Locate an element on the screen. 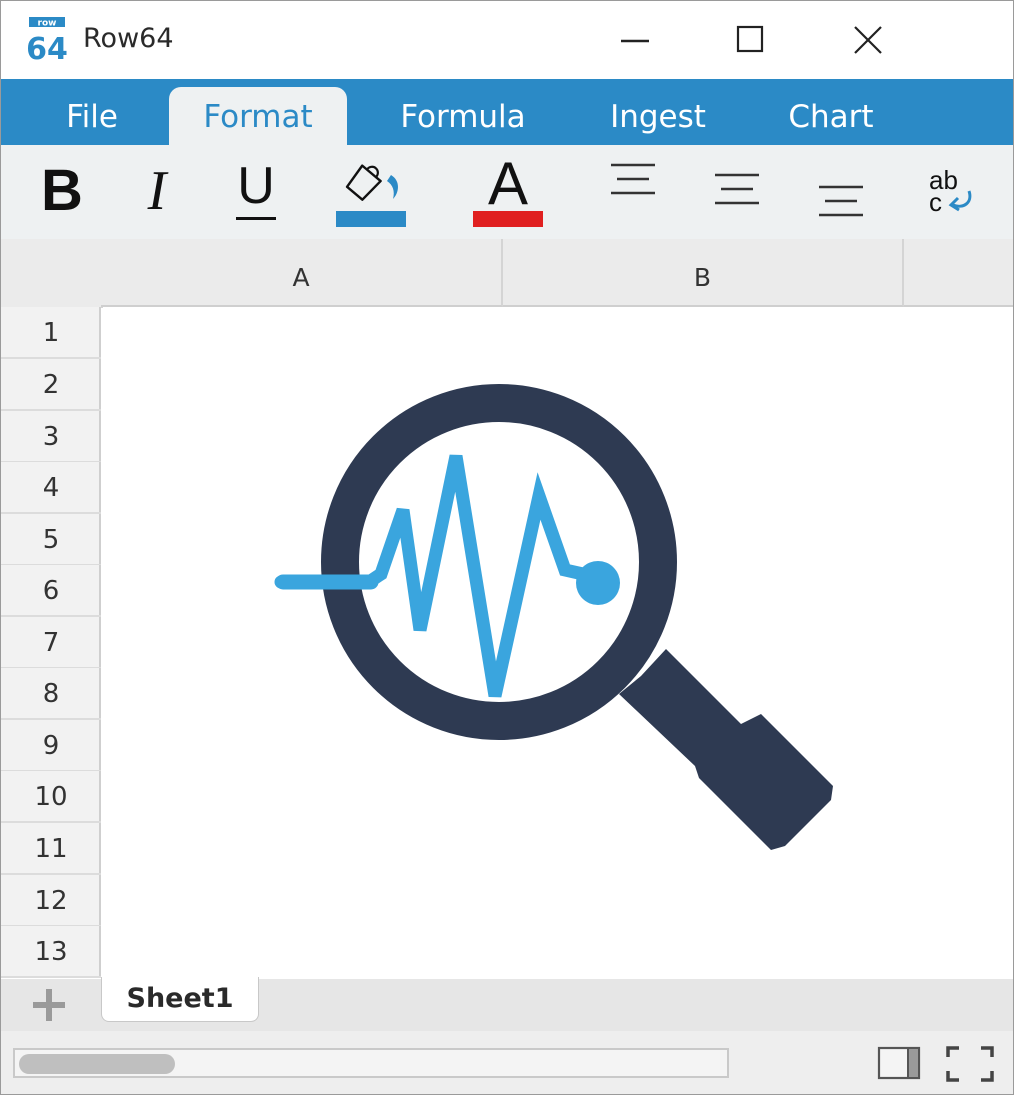  fill-color-button is located at coordinates (371, 192).